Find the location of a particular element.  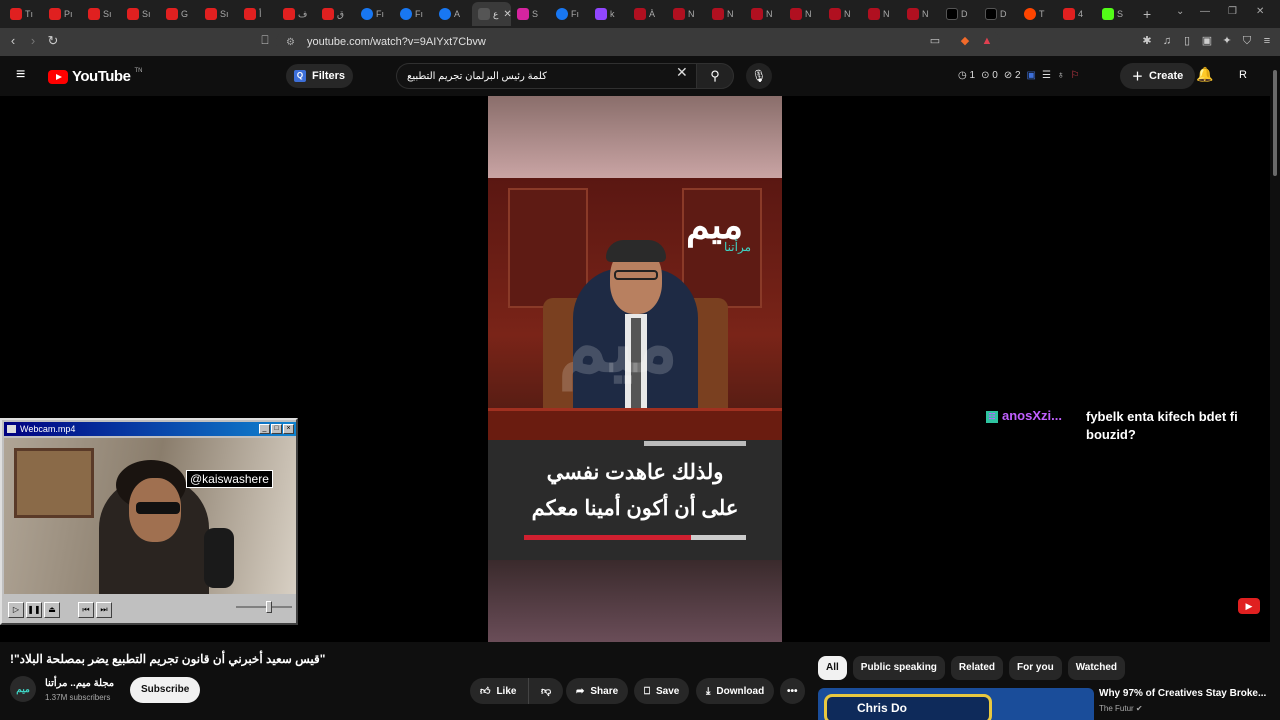

clear-search-icon: ✕ is located at coordinates (682, 72).